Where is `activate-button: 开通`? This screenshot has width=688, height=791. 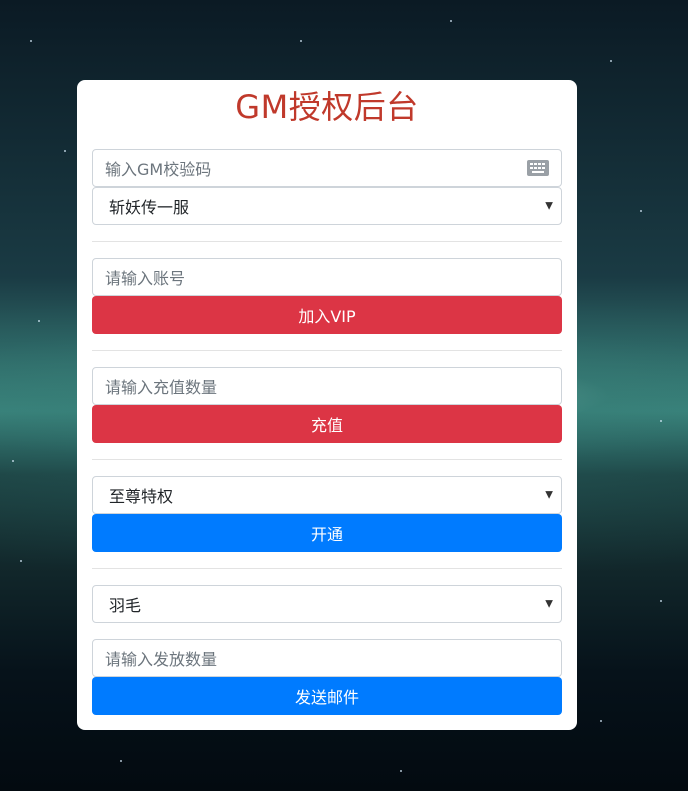 activate-button: 开通 is located at coordinates (327, 533).